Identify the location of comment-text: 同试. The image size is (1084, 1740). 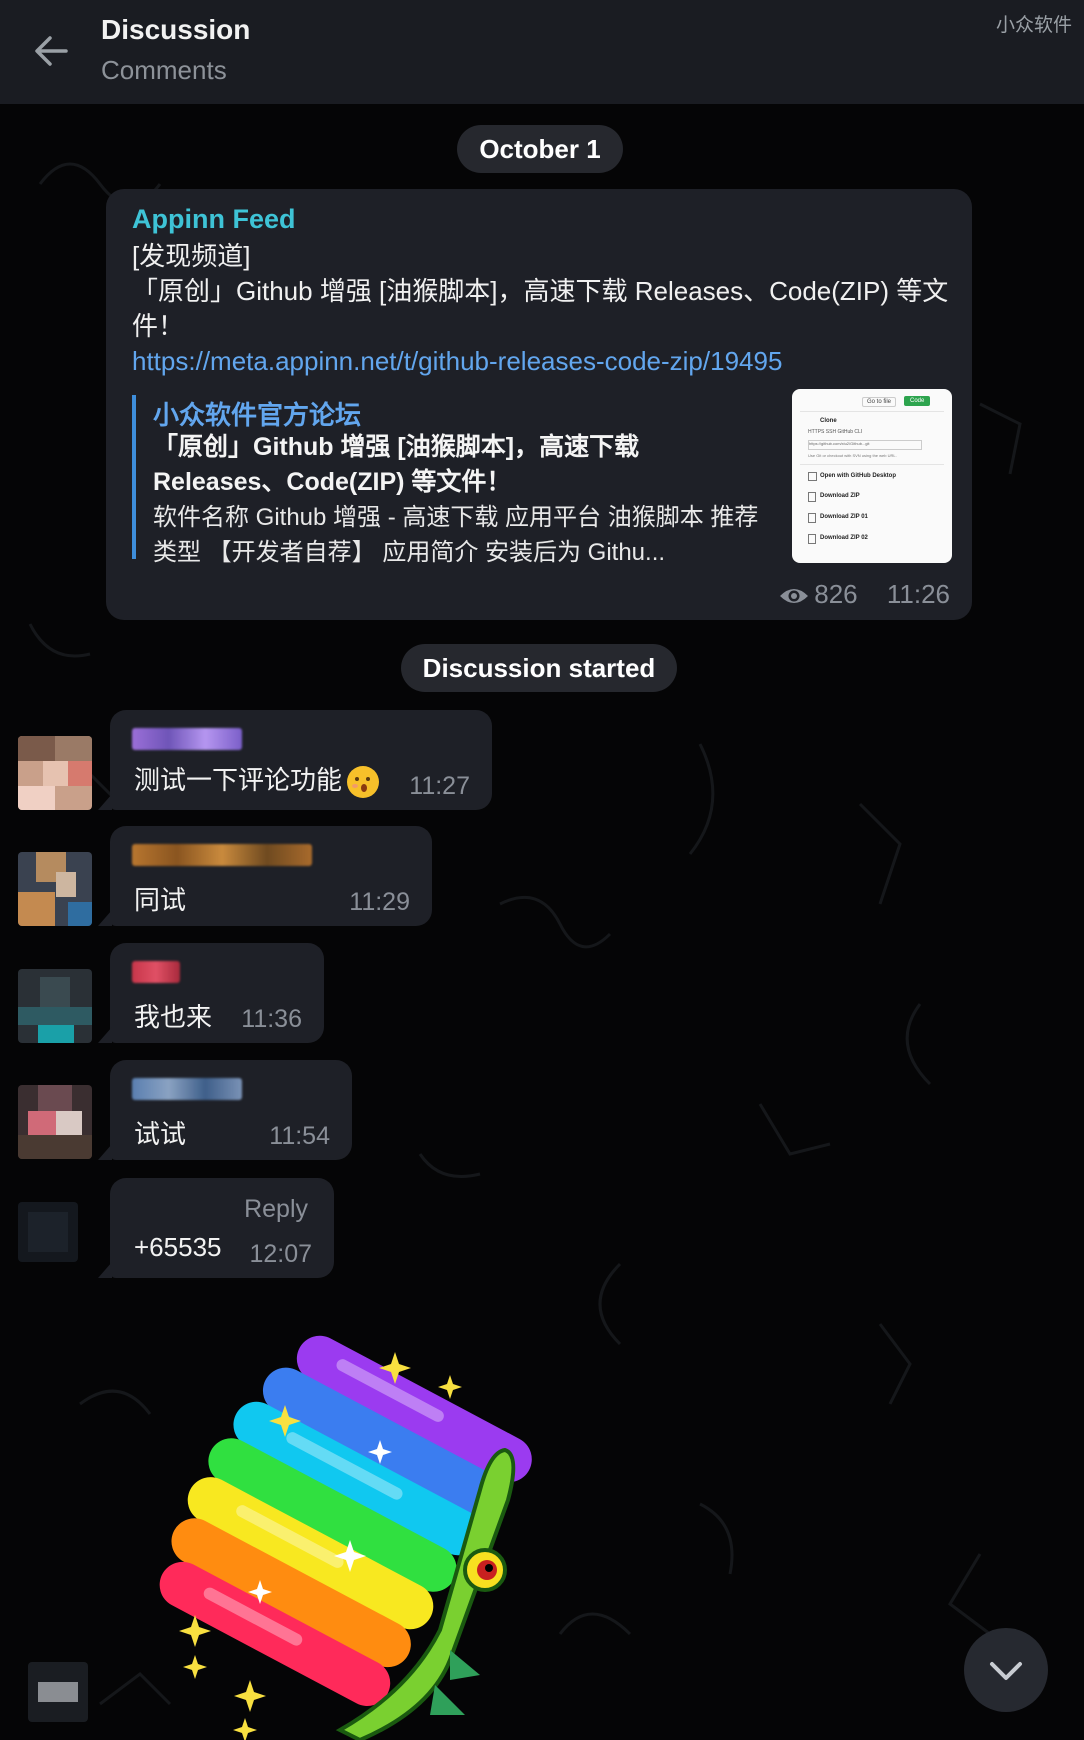
(160, 900).